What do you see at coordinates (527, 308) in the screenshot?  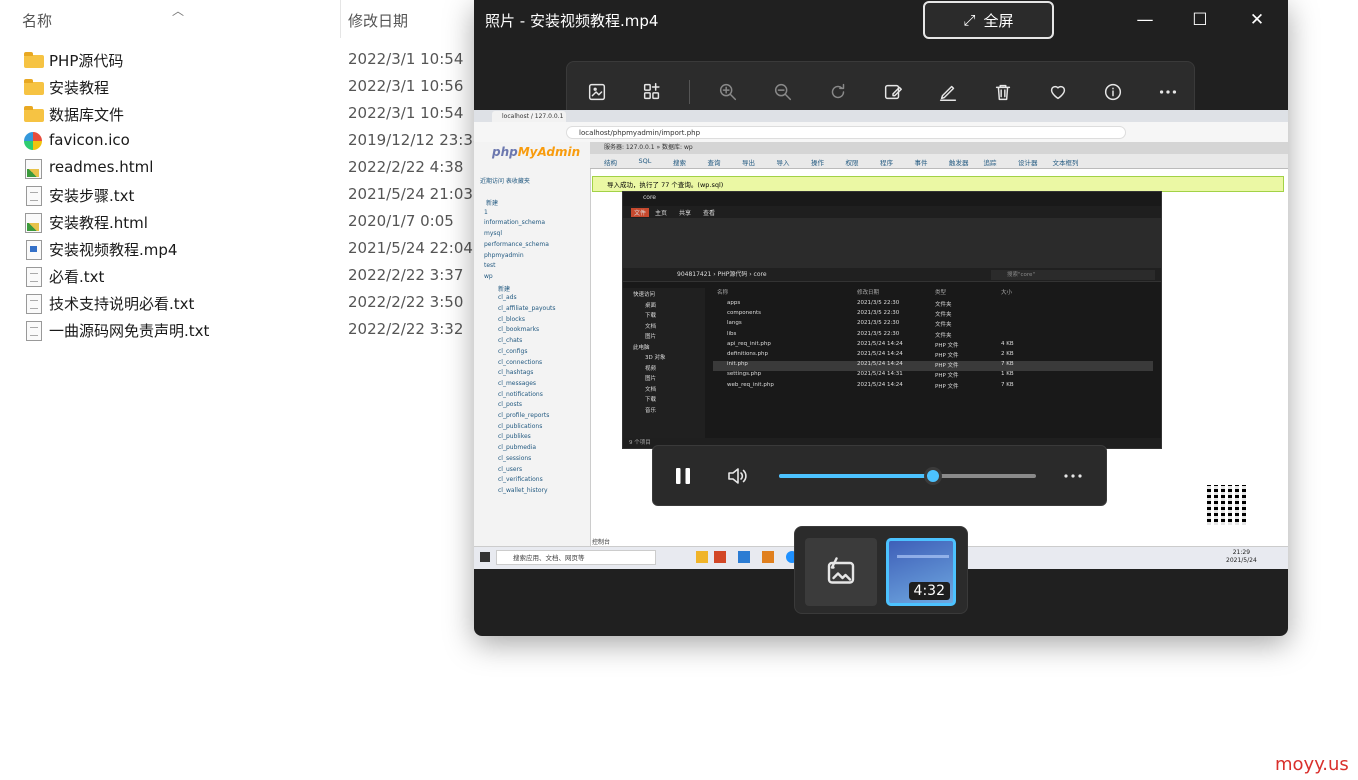 I see `tree-item: cl_affiliate_payouts` at bounding box center [527, 308].